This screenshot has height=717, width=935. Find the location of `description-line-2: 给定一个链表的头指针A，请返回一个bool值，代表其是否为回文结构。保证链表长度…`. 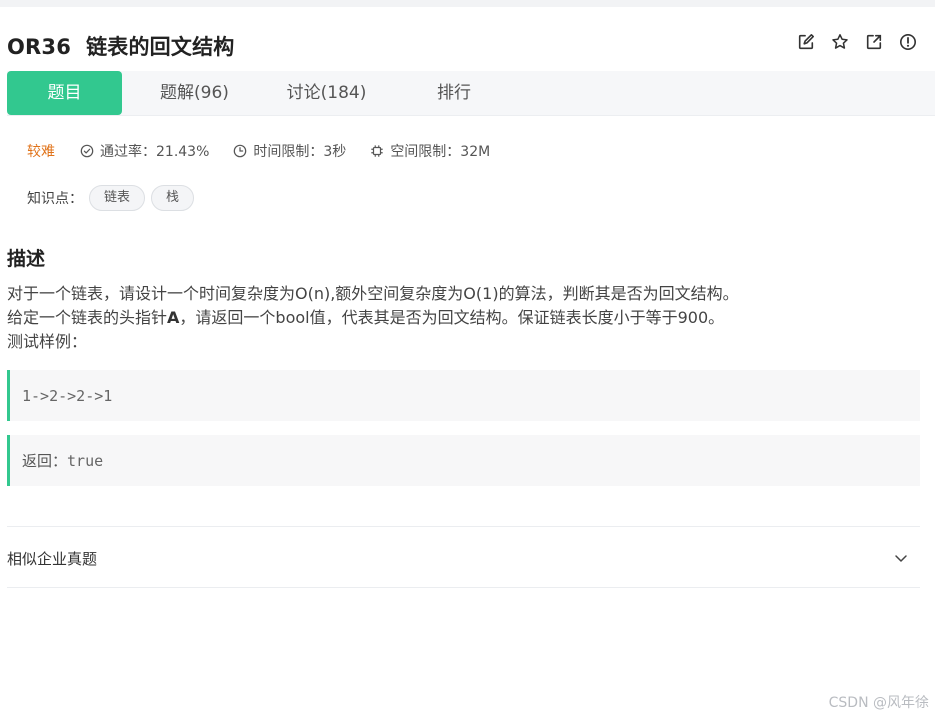

description-line-2: 给定一个链表的头指针A，请返回一个bool值，代表其是否为回文结构。保证链表长度… is located at coordinates (373, 318).